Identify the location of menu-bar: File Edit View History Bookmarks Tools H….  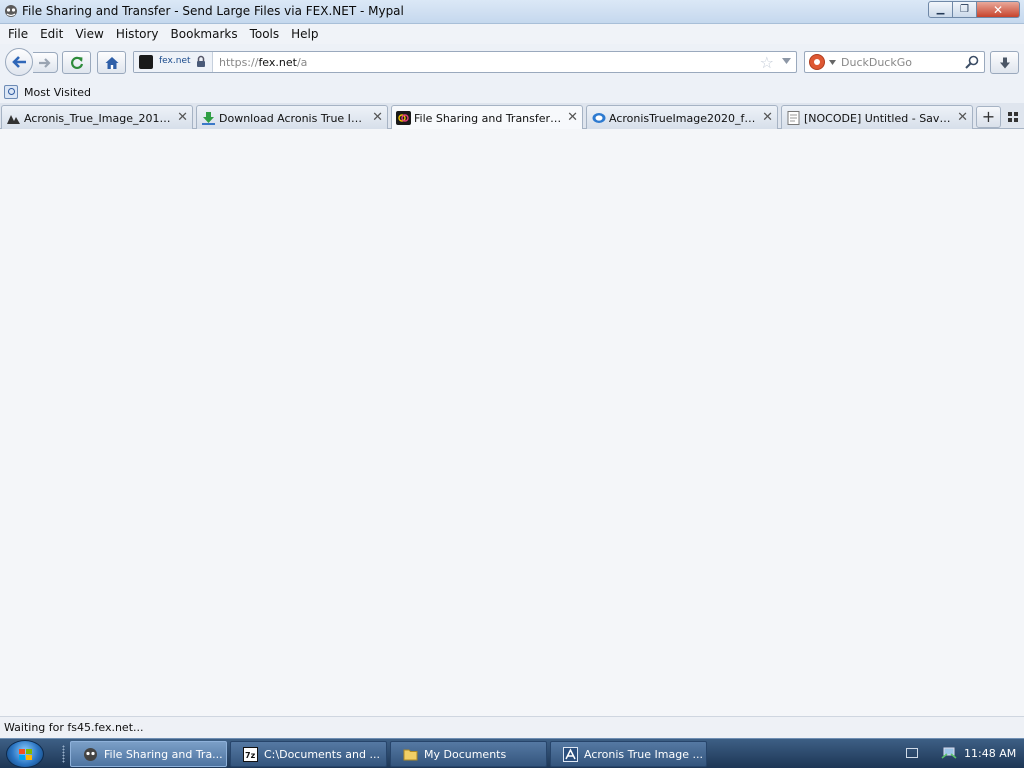
(512, 34).